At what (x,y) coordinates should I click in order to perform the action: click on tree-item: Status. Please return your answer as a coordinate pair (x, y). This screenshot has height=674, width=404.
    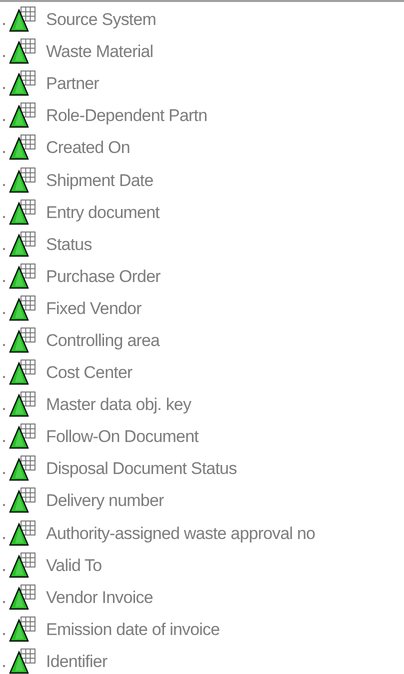
    Looking at the image, I should click on (202, 244).